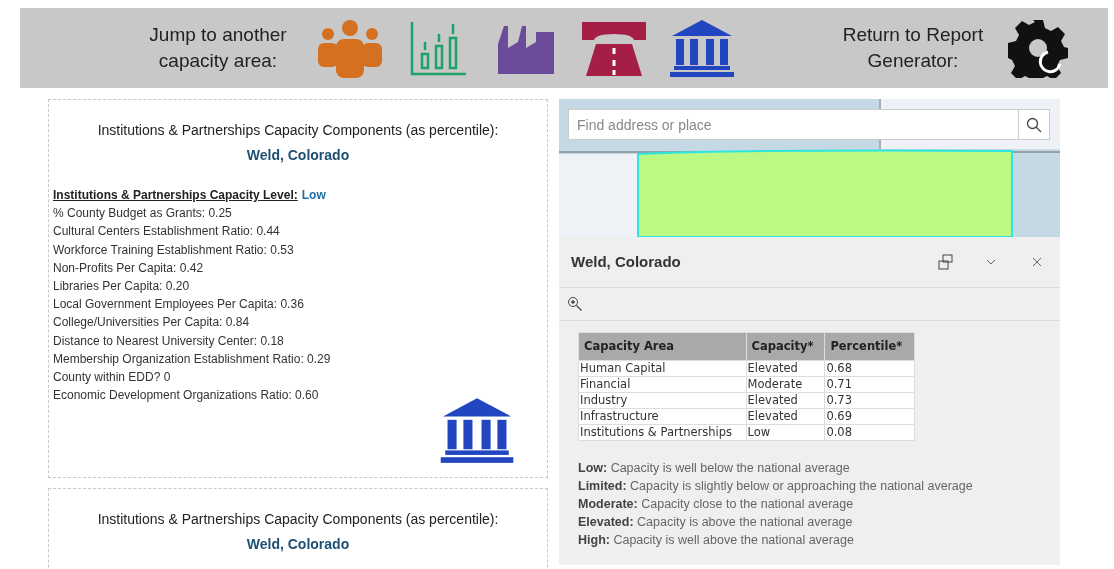 The image size is (1114, 569). What do you see at coordinates (174, 250) in the screenshot?
I see `component-item: Workforce Training Establishment Ratio: 0.53` at bounding box center [174, 250].